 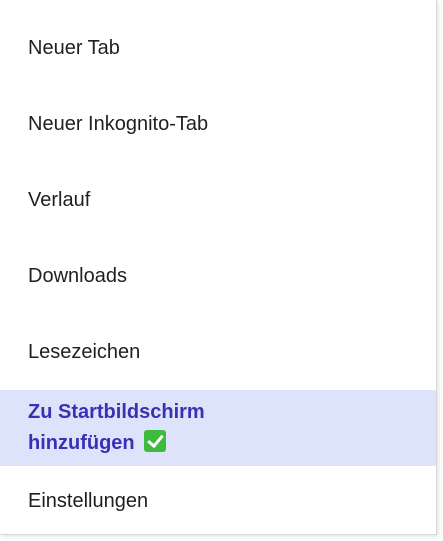 I want to click on menu-item-settings: Einstellungen, so click(x=218, y=501).